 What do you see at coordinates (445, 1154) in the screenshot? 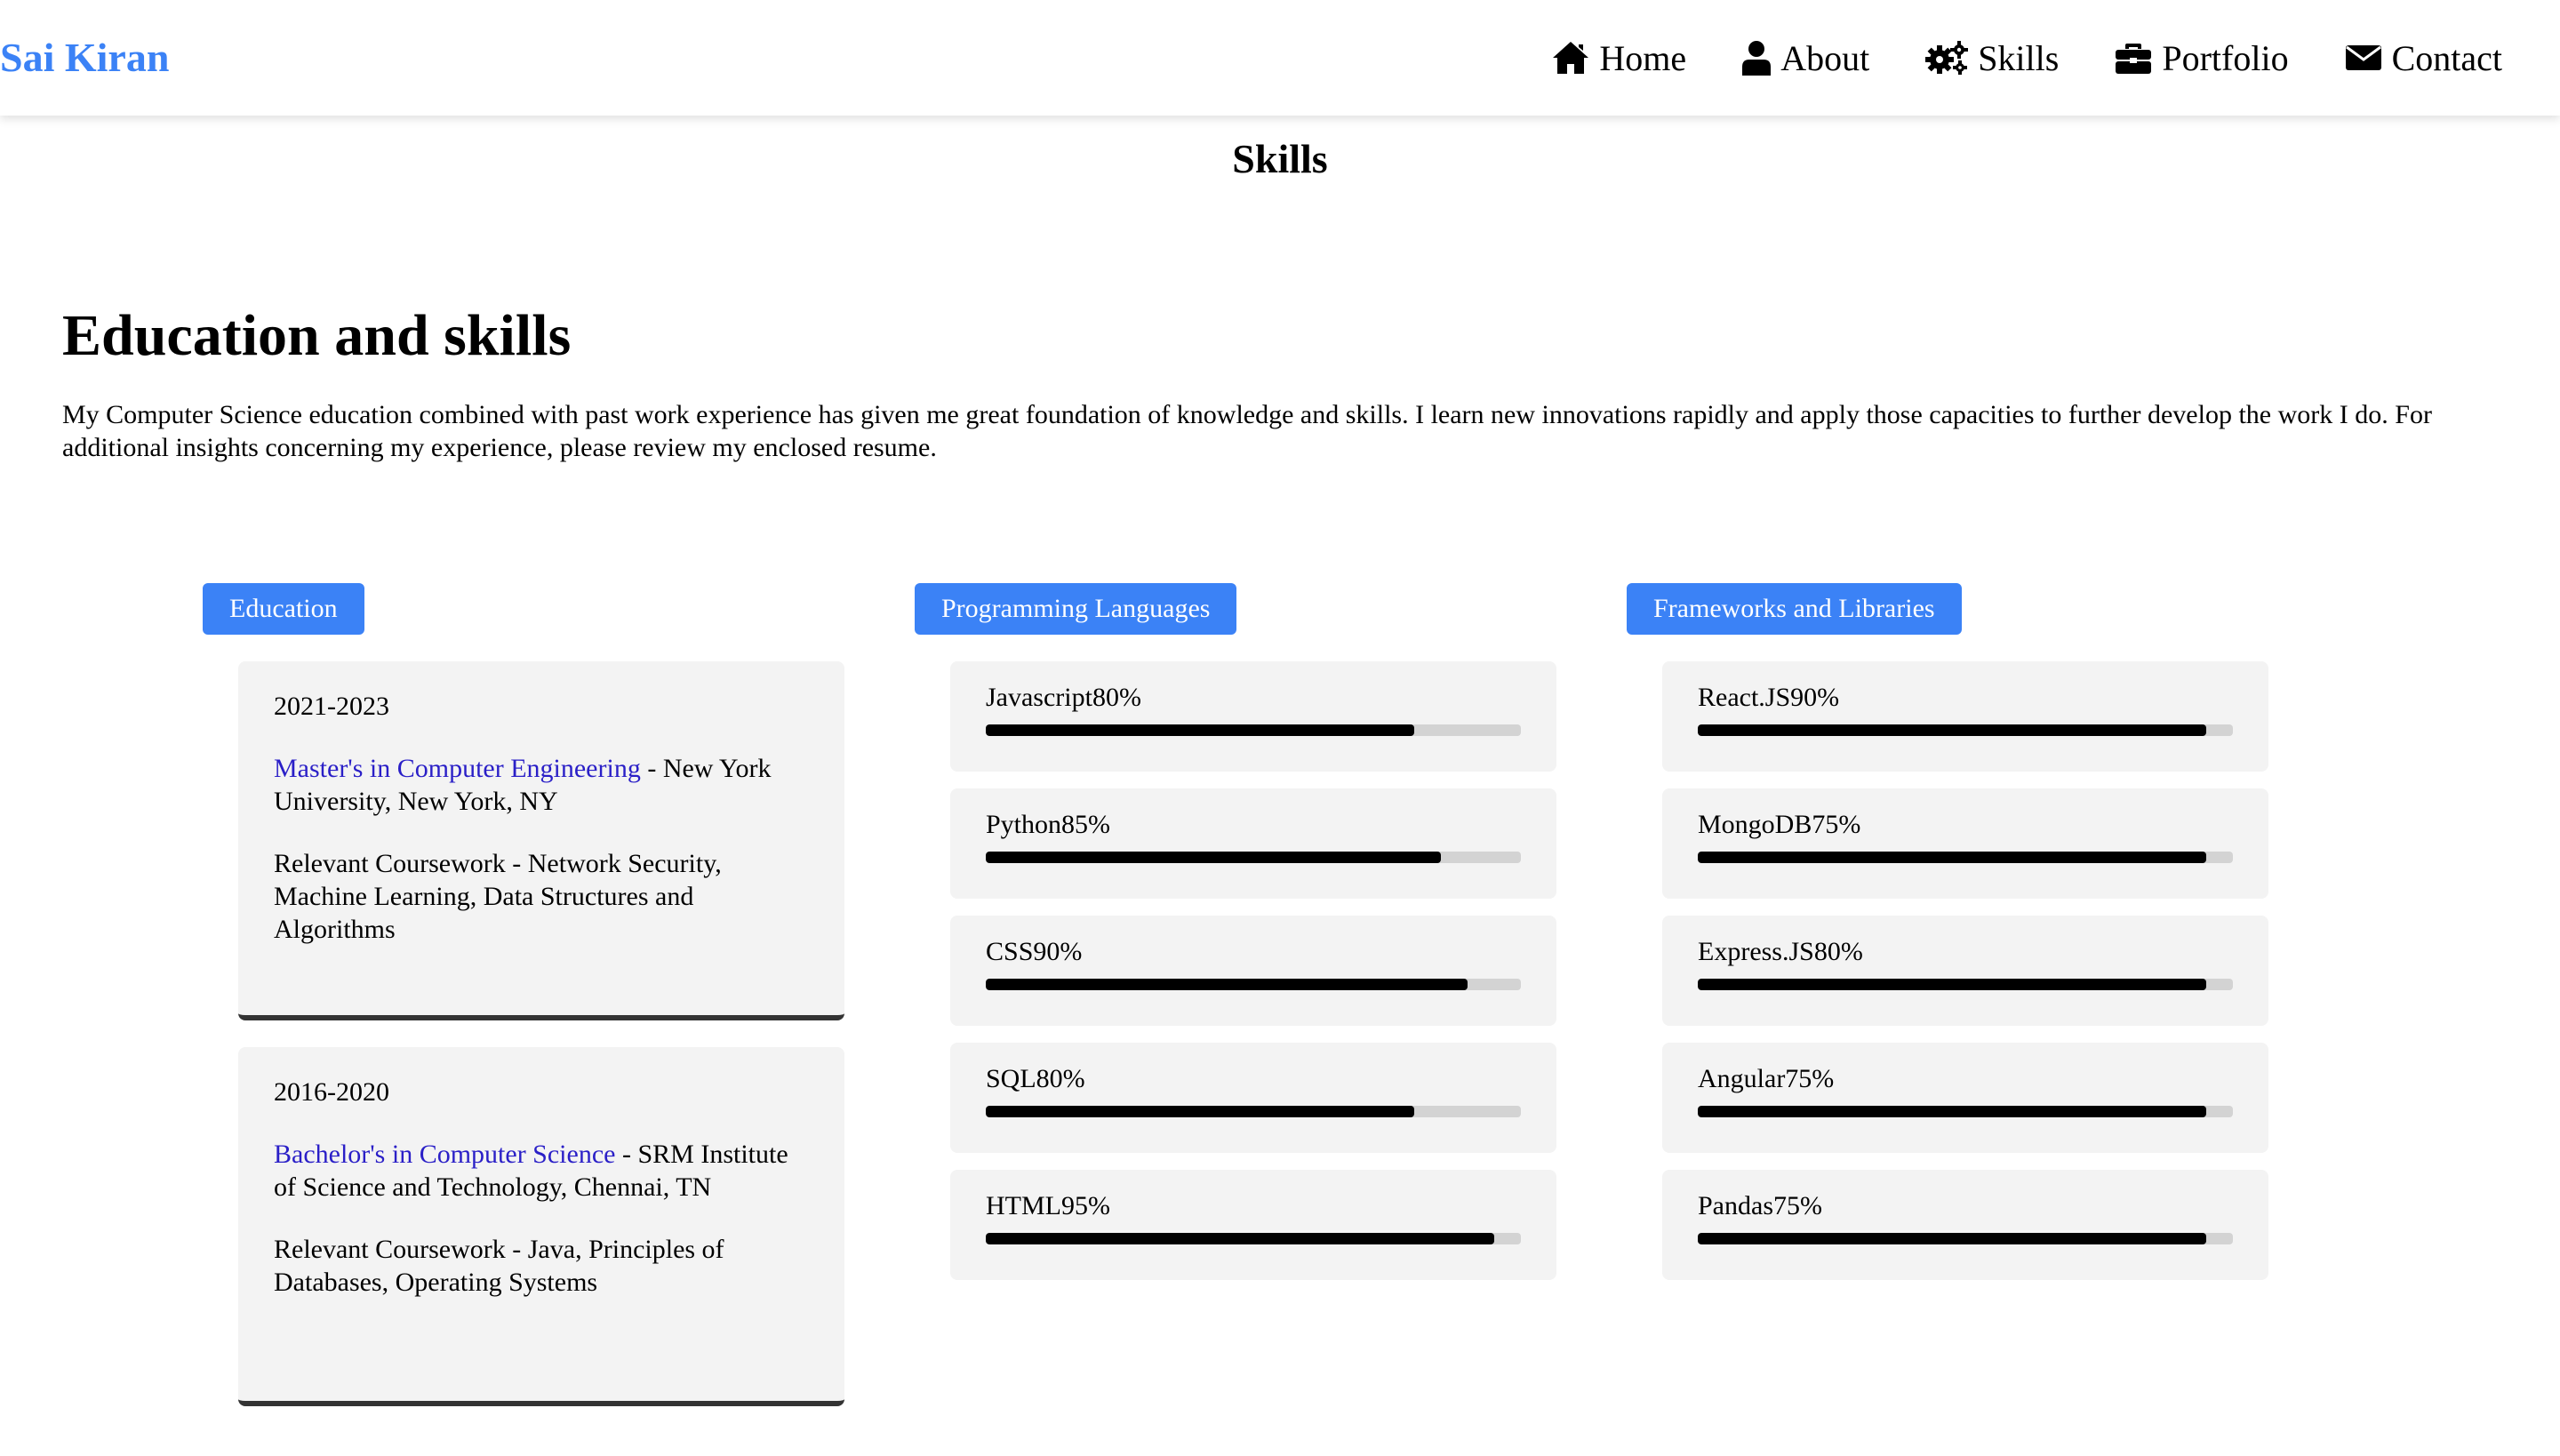
I see `degree-title: Bachelor's in Computer Science` at bounding box center [445, 1154].